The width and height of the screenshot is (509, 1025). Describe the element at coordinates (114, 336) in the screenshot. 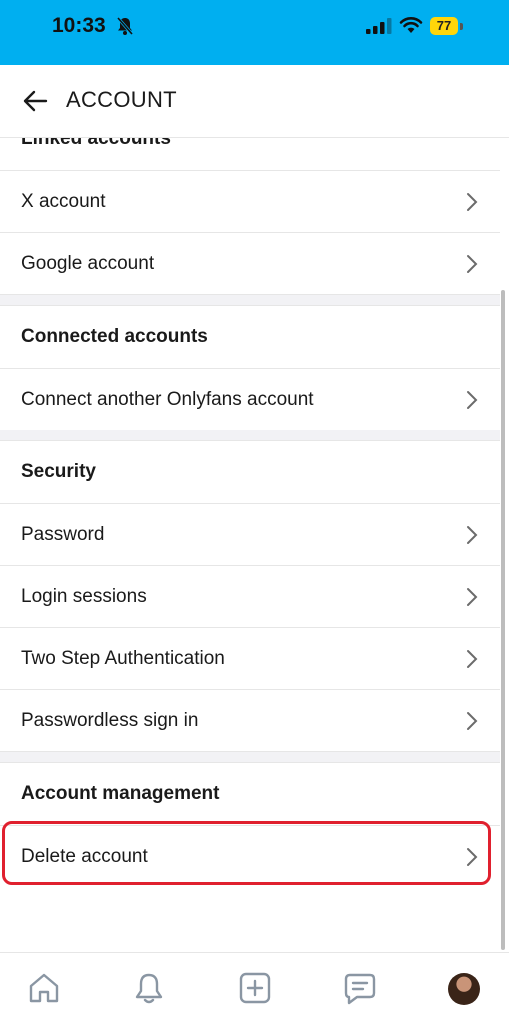

I see `section-title: Connected accounts` at that location.